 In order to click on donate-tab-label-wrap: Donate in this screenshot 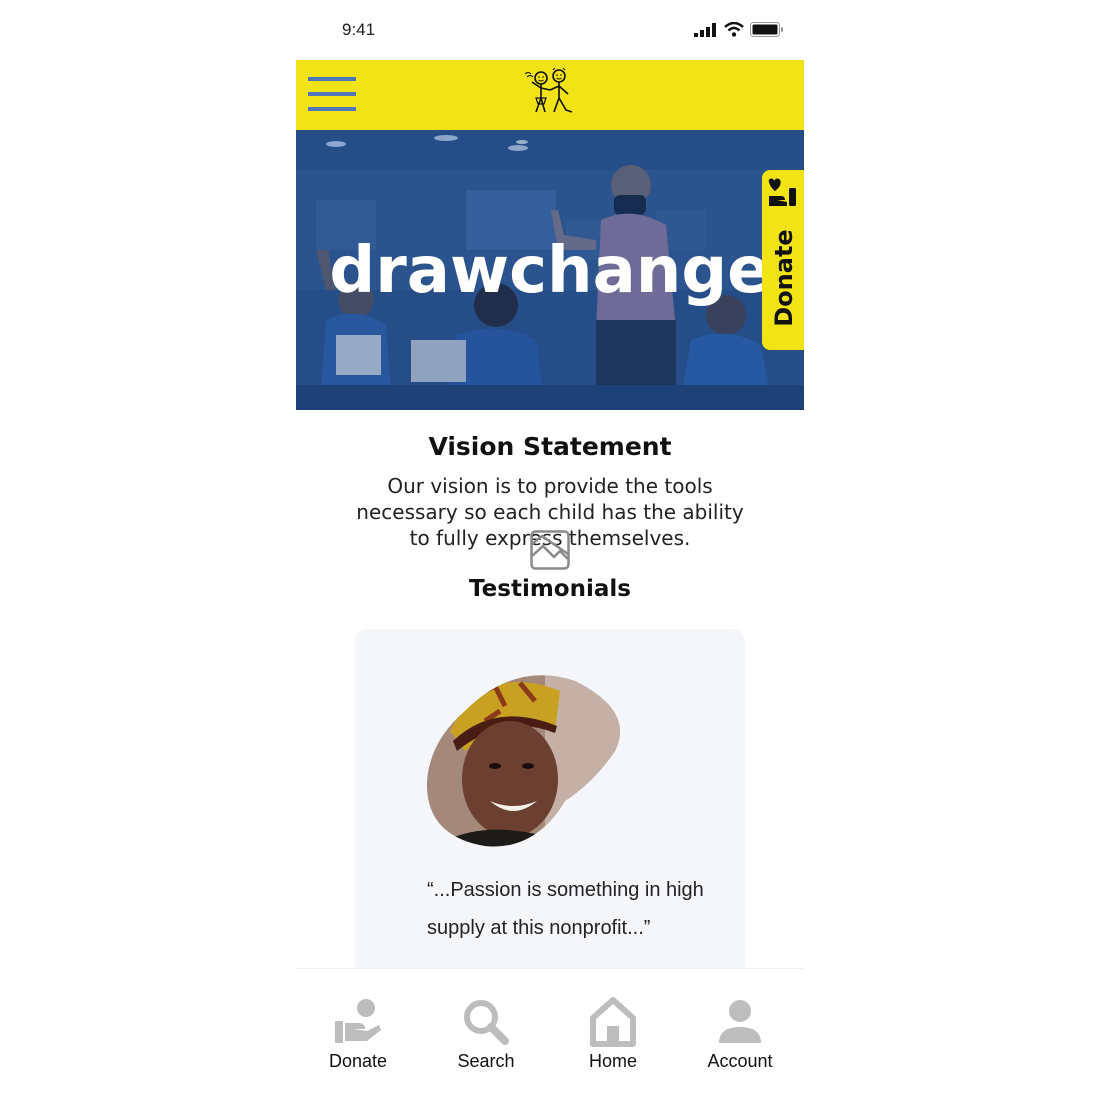, I will do `click(784, 278)`.